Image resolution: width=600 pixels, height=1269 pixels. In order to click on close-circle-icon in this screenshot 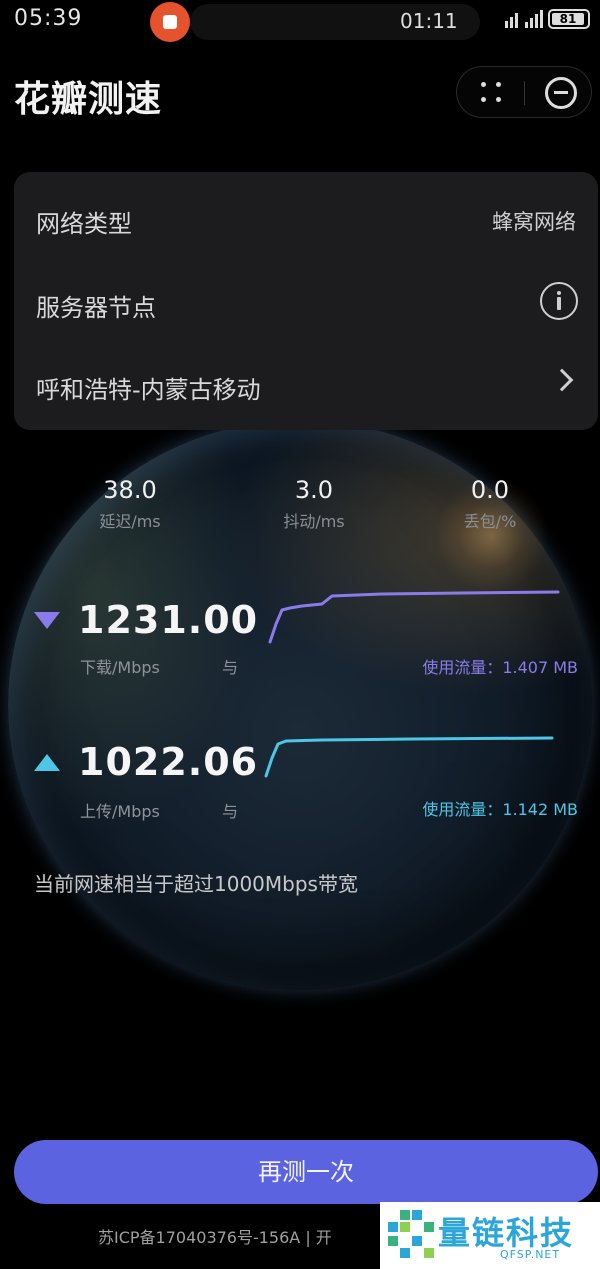, I will do `click(561, 93)`.